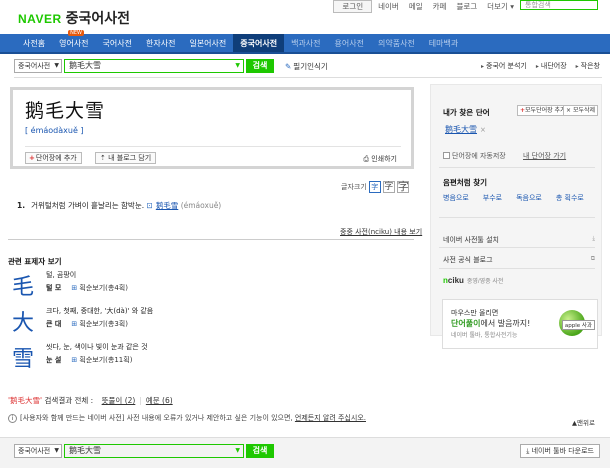 This screenshot has height=468, width=610. I want to click on toolbar-download-button: ⤓ 네이버 툴바 다운로드, so click(560, 451).